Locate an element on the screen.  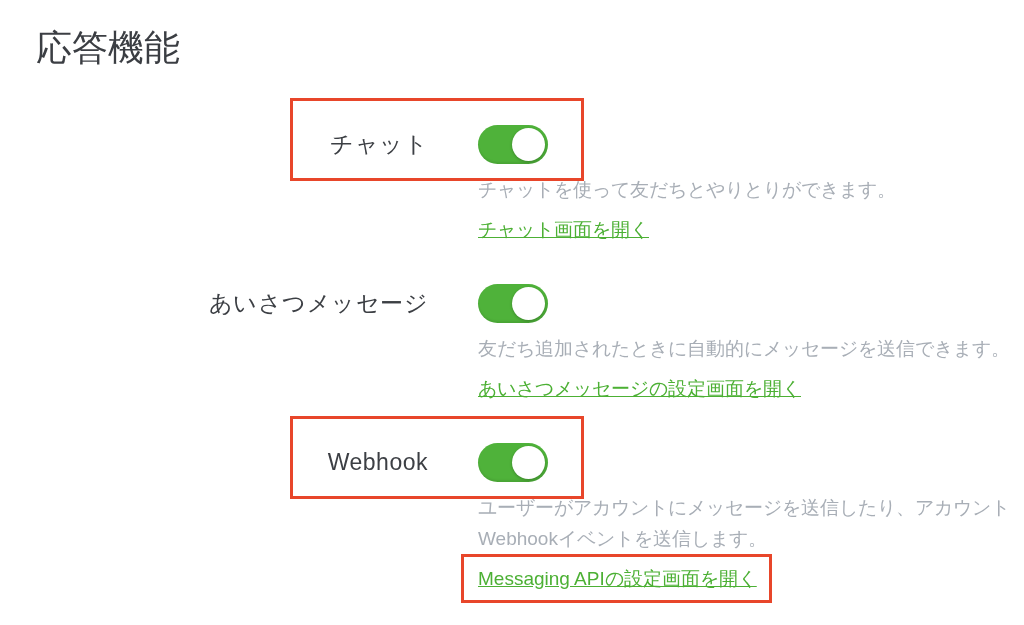
description-text: 友だち追加されたときに自動的にメッセージを送信できます。 is located at coordinates (744, 349).